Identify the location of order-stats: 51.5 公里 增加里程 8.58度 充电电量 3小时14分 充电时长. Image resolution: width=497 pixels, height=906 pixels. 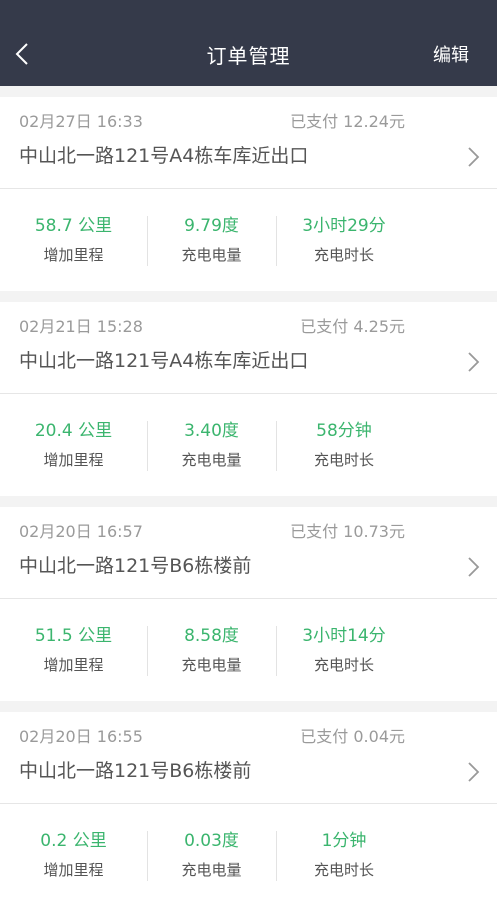
(248, 650).